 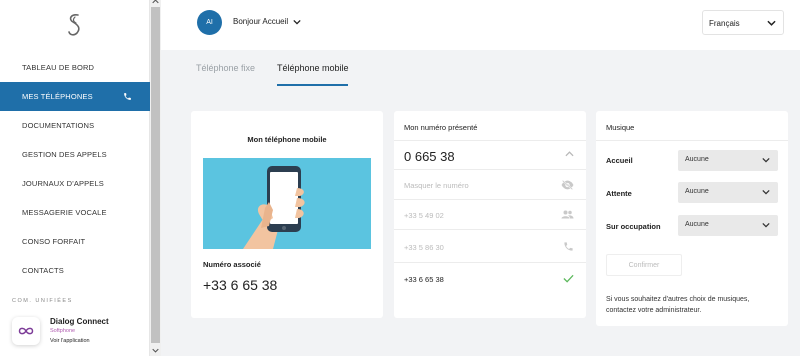 What do you see at coordinates (490, 245) in the screenshot?
I see `option-number-2: +33 5 86 30` at bounding box center [490, 245].